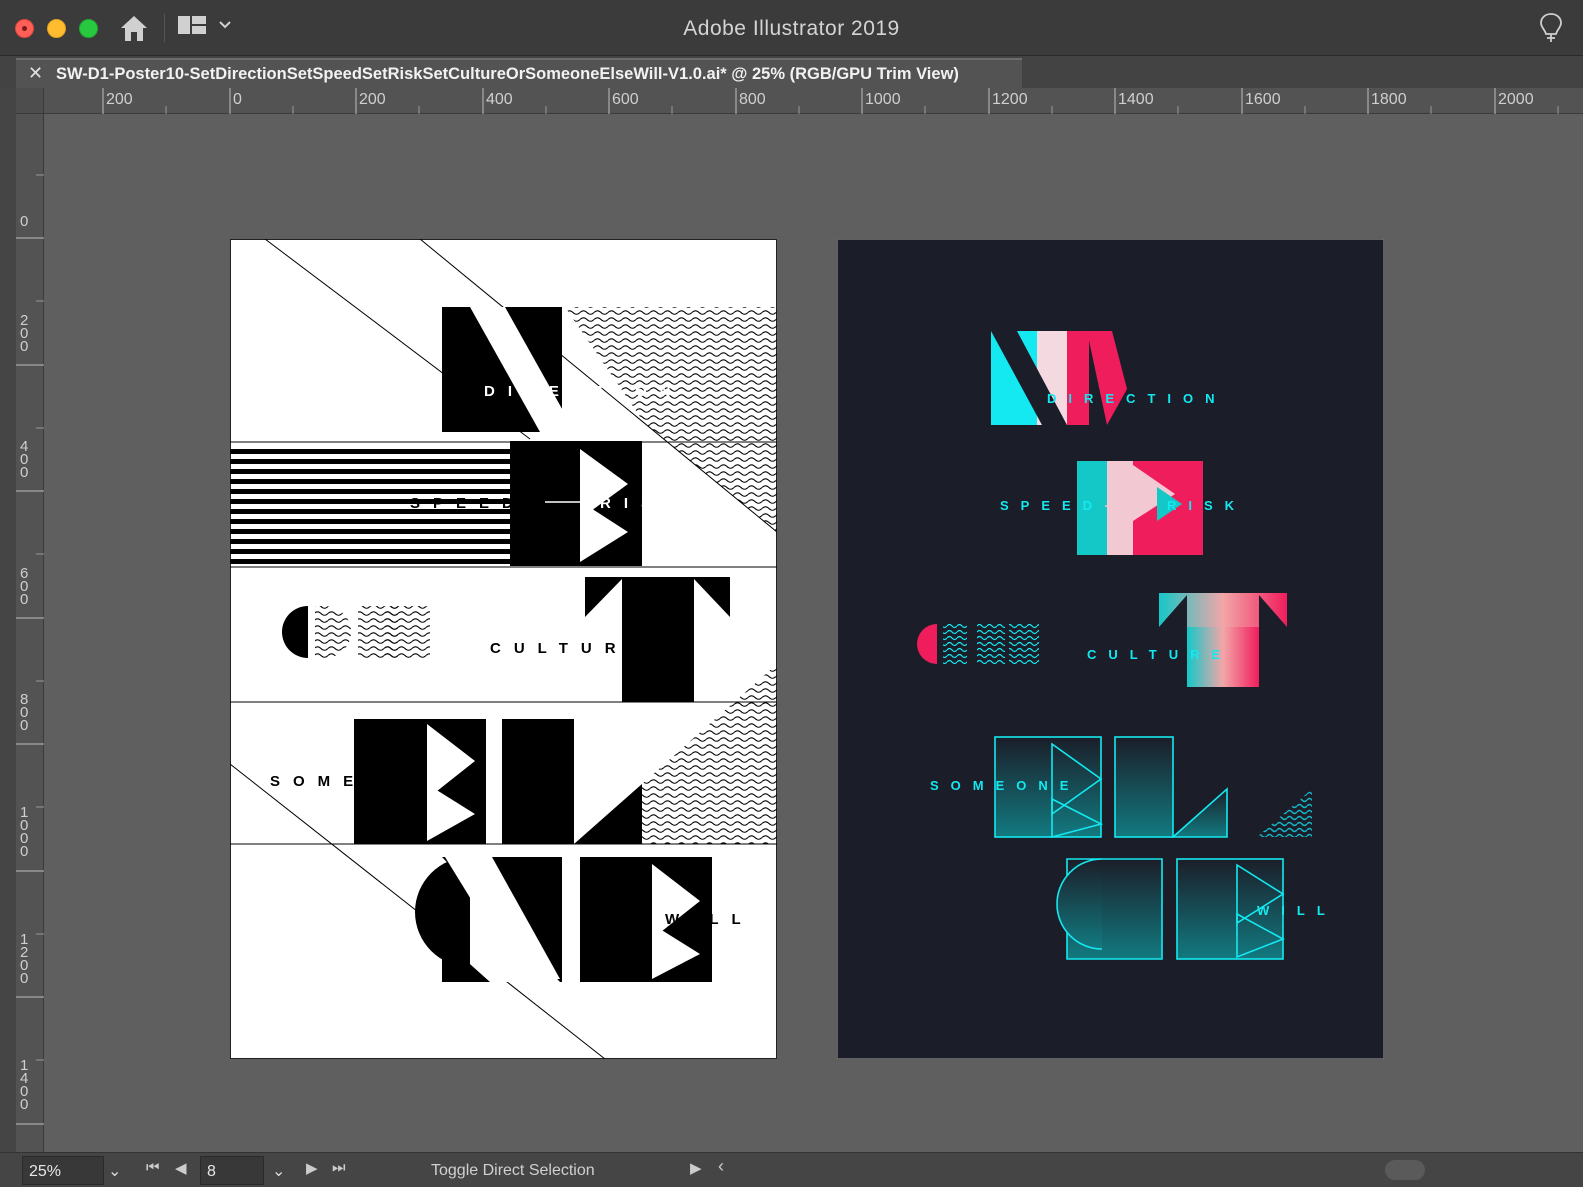 This screenshot has width=1583, height=1187. Describe the element at coordinates (63, 1170) in the screenshot. I see `zoom-level-field: 25%` at that location.